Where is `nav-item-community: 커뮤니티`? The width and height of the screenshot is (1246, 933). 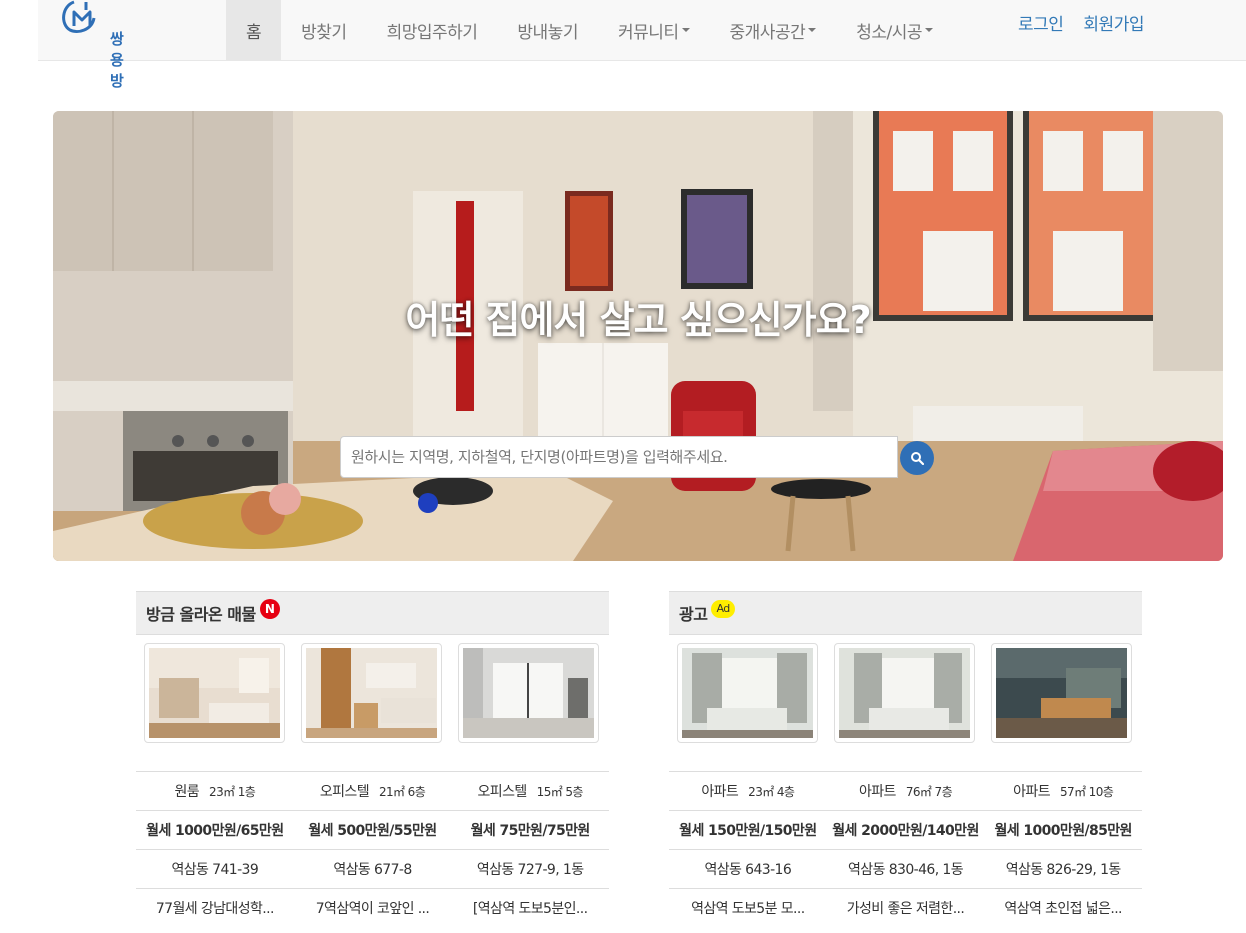
nav-item-community: 커뮤니티 is located at coordinates (654, 30).